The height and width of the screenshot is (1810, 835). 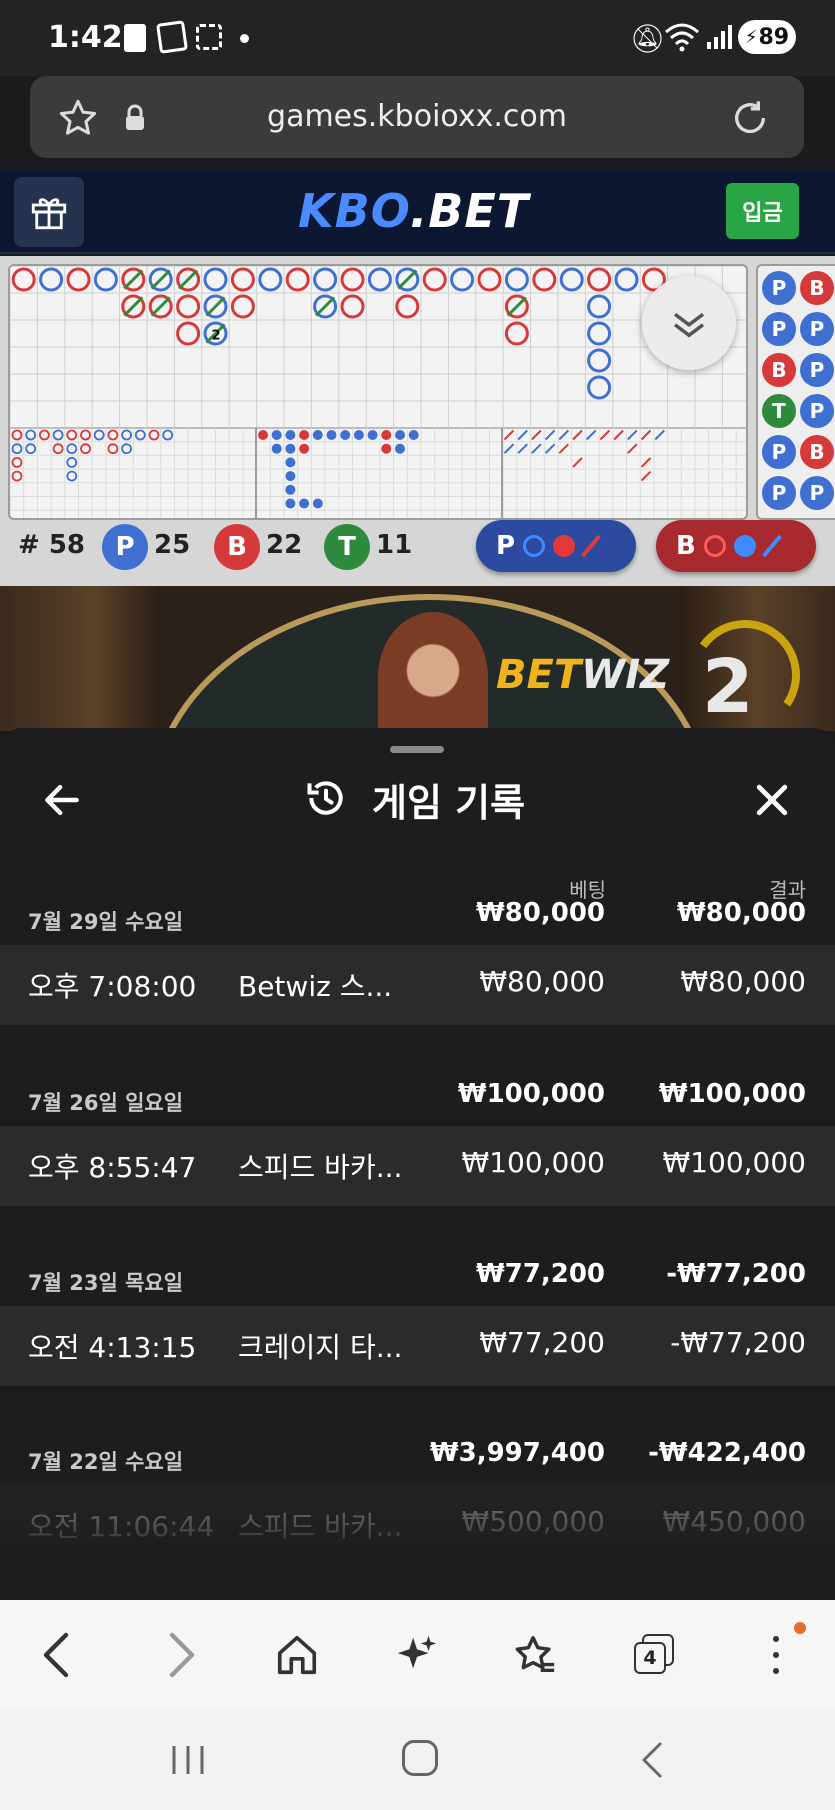 I want to click on back-nav-icon, so click(x=651, y=1760).